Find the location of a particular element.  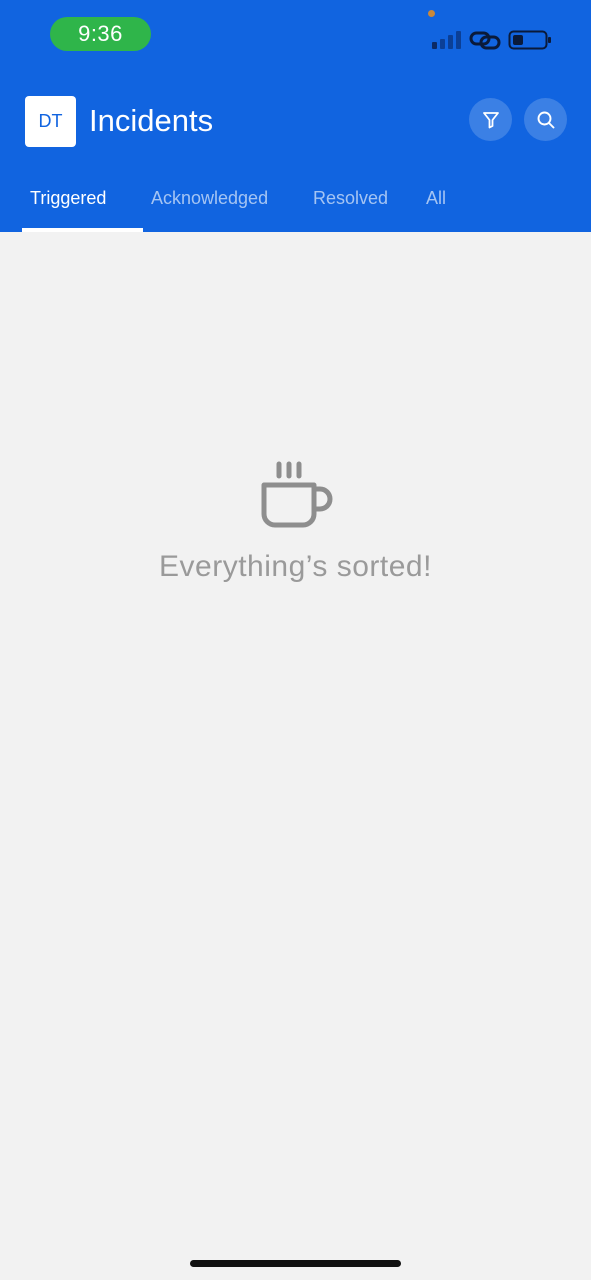

tab-triggered: Triggered is located at coordinates (68, 198).